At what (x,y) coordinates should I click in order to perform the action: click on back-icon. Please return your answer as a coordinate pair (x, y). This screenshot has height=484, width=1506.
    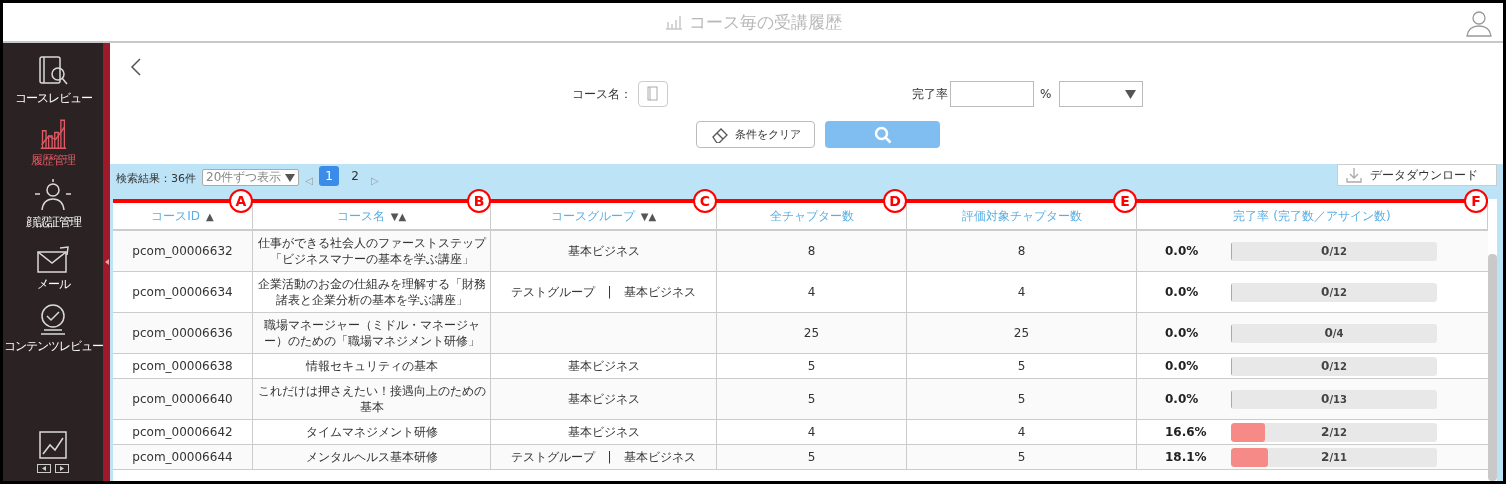
    Looking at the image, I should click on (136, 67).